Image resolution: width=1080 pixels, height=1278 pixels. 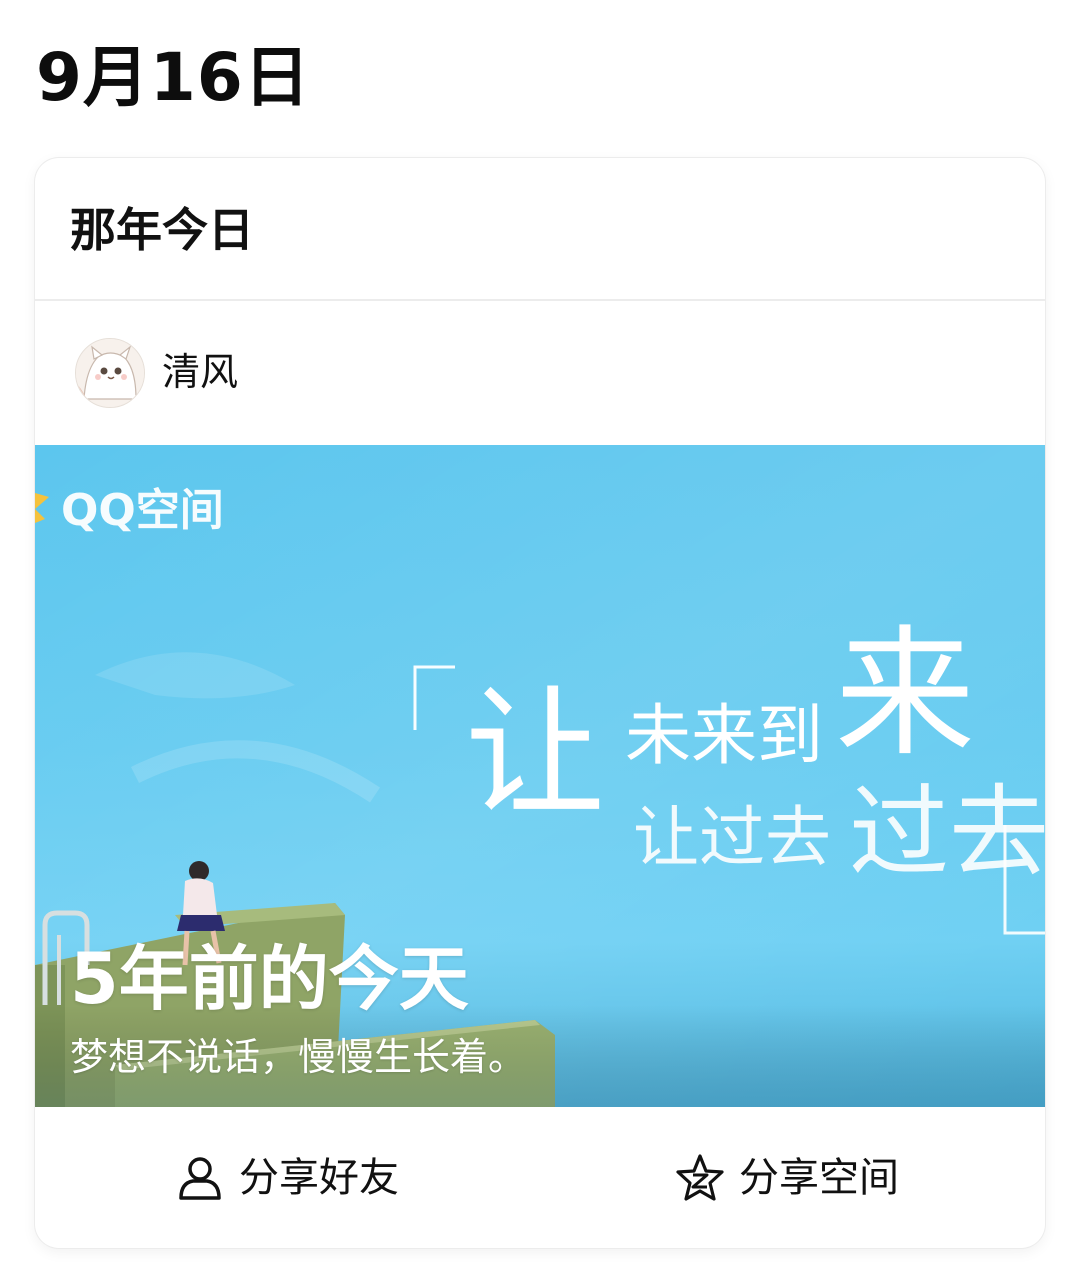 What do you see at coordinates (540, 1177) in the screenshot?
I see `share-actions: 分享好友 分享空间` at bounding box center [540, 1177].